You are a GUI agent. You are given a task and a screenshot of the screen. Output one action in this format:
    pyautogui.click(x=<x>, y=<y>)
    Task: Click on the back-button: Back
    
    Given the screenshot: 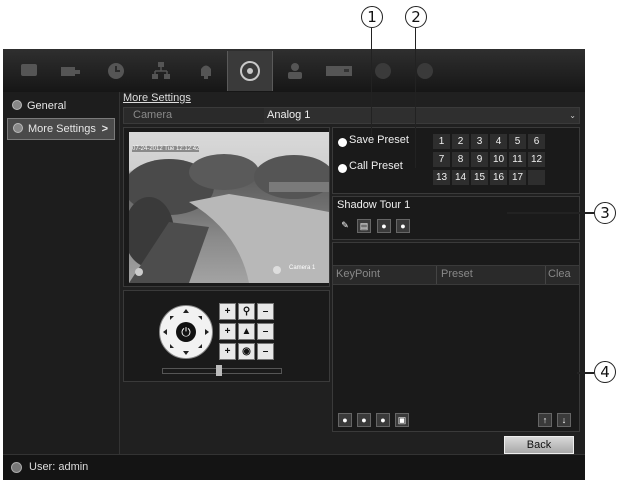 What is the action you would take?
    pyautogui.click(x=539, y=445)
    